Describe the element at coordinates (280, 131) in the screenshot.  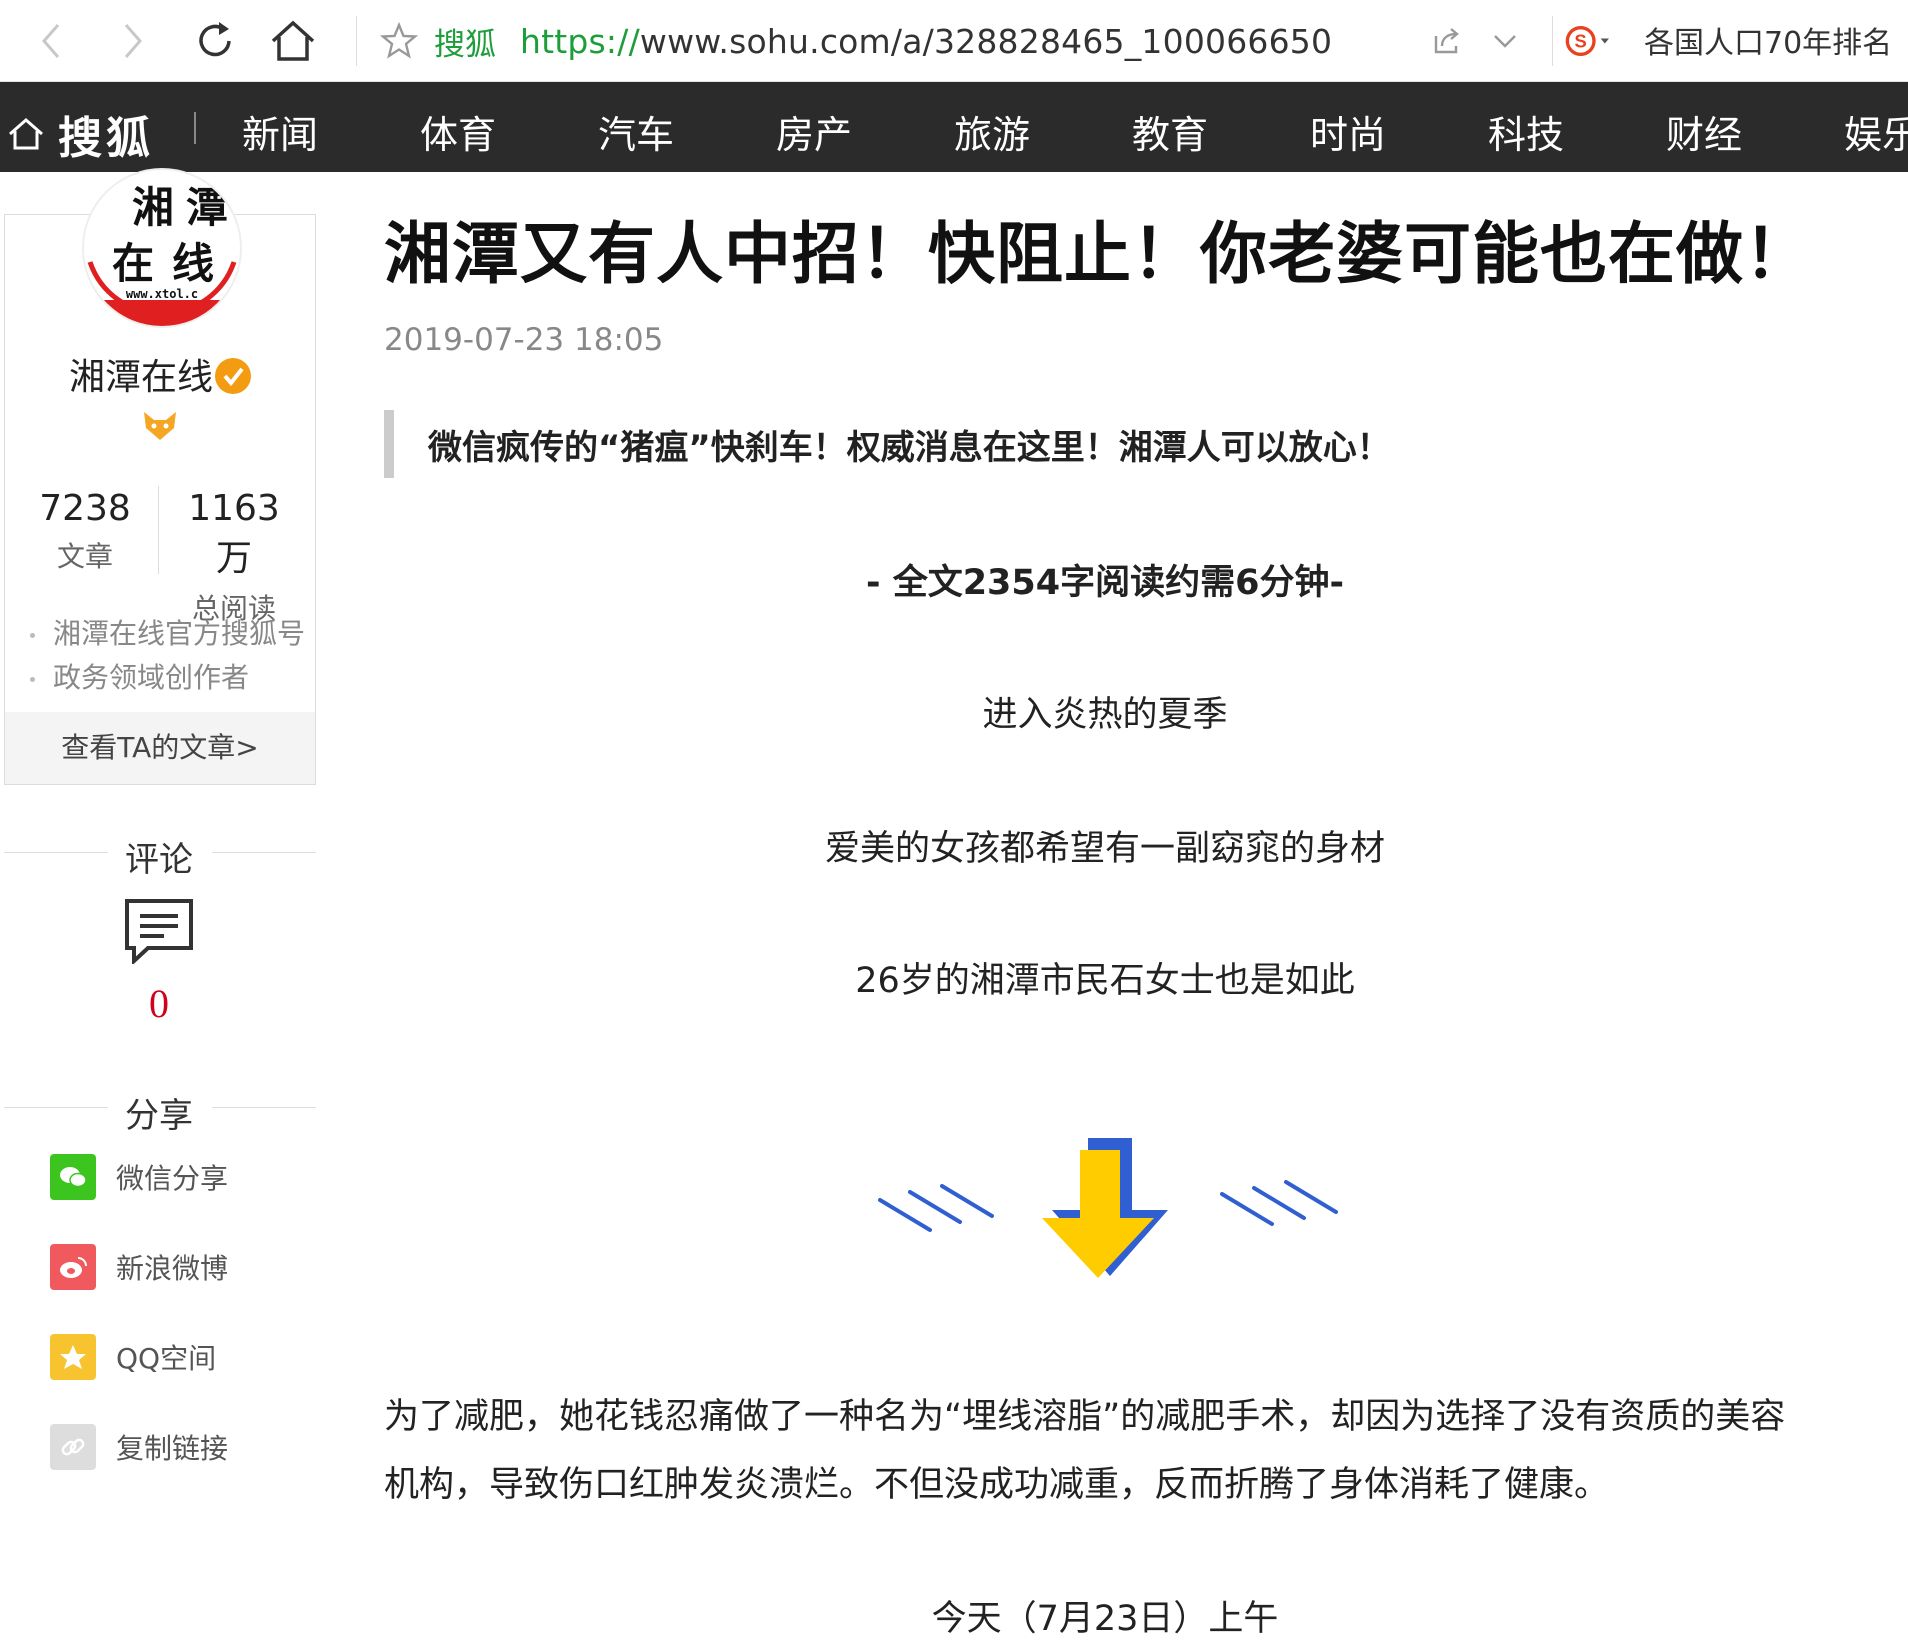
I see `nav-news: 新闻` at that location.